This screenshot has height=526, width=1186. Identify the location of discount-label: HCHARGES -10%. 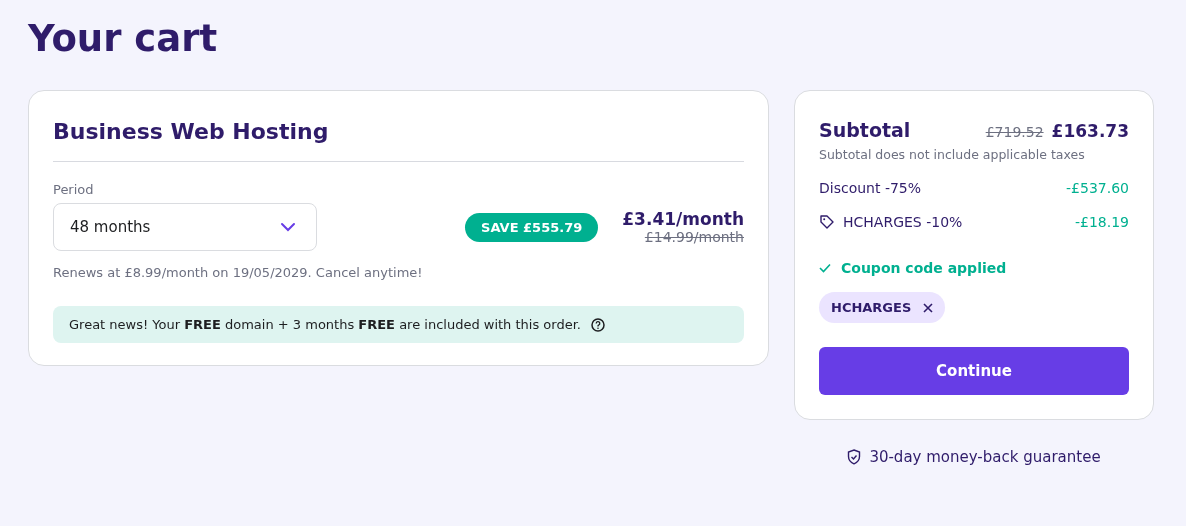
(903, 222).